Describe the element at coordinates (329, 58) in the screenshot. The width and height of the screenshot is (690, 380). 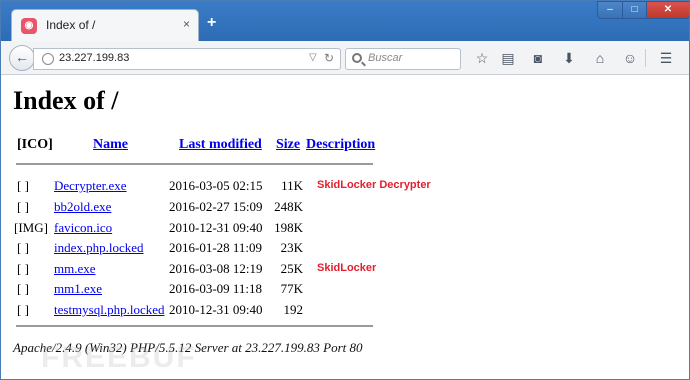
I see `reload-icon: ↻` at that location.